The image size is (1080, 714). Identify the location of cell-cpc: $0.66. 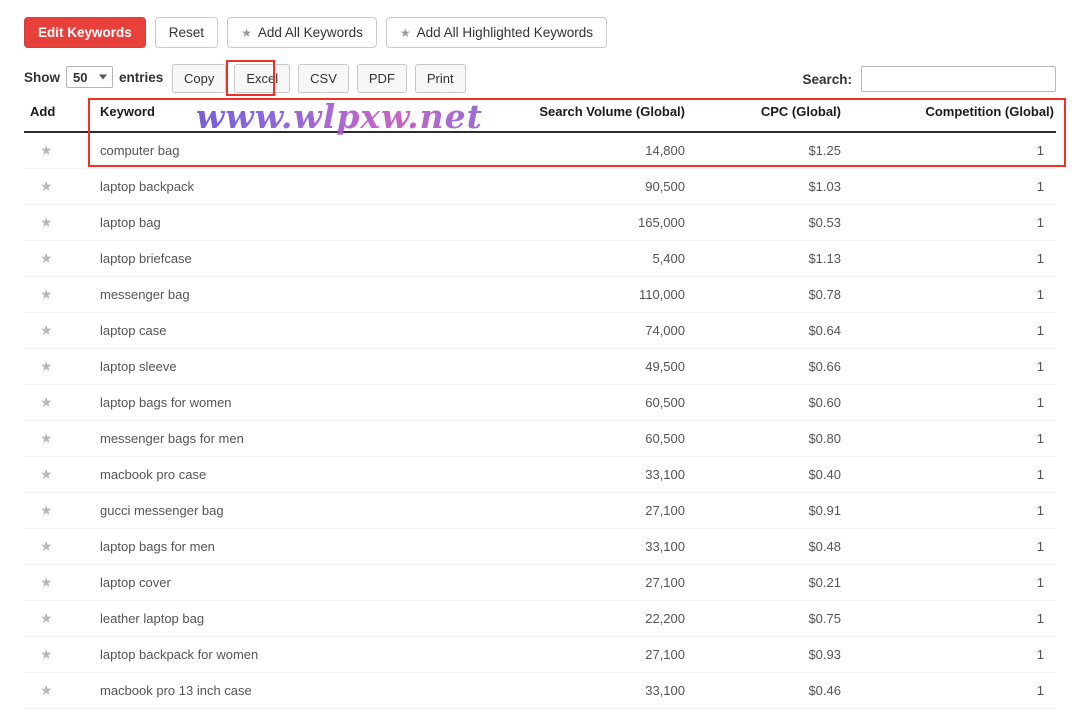
(799, 366).